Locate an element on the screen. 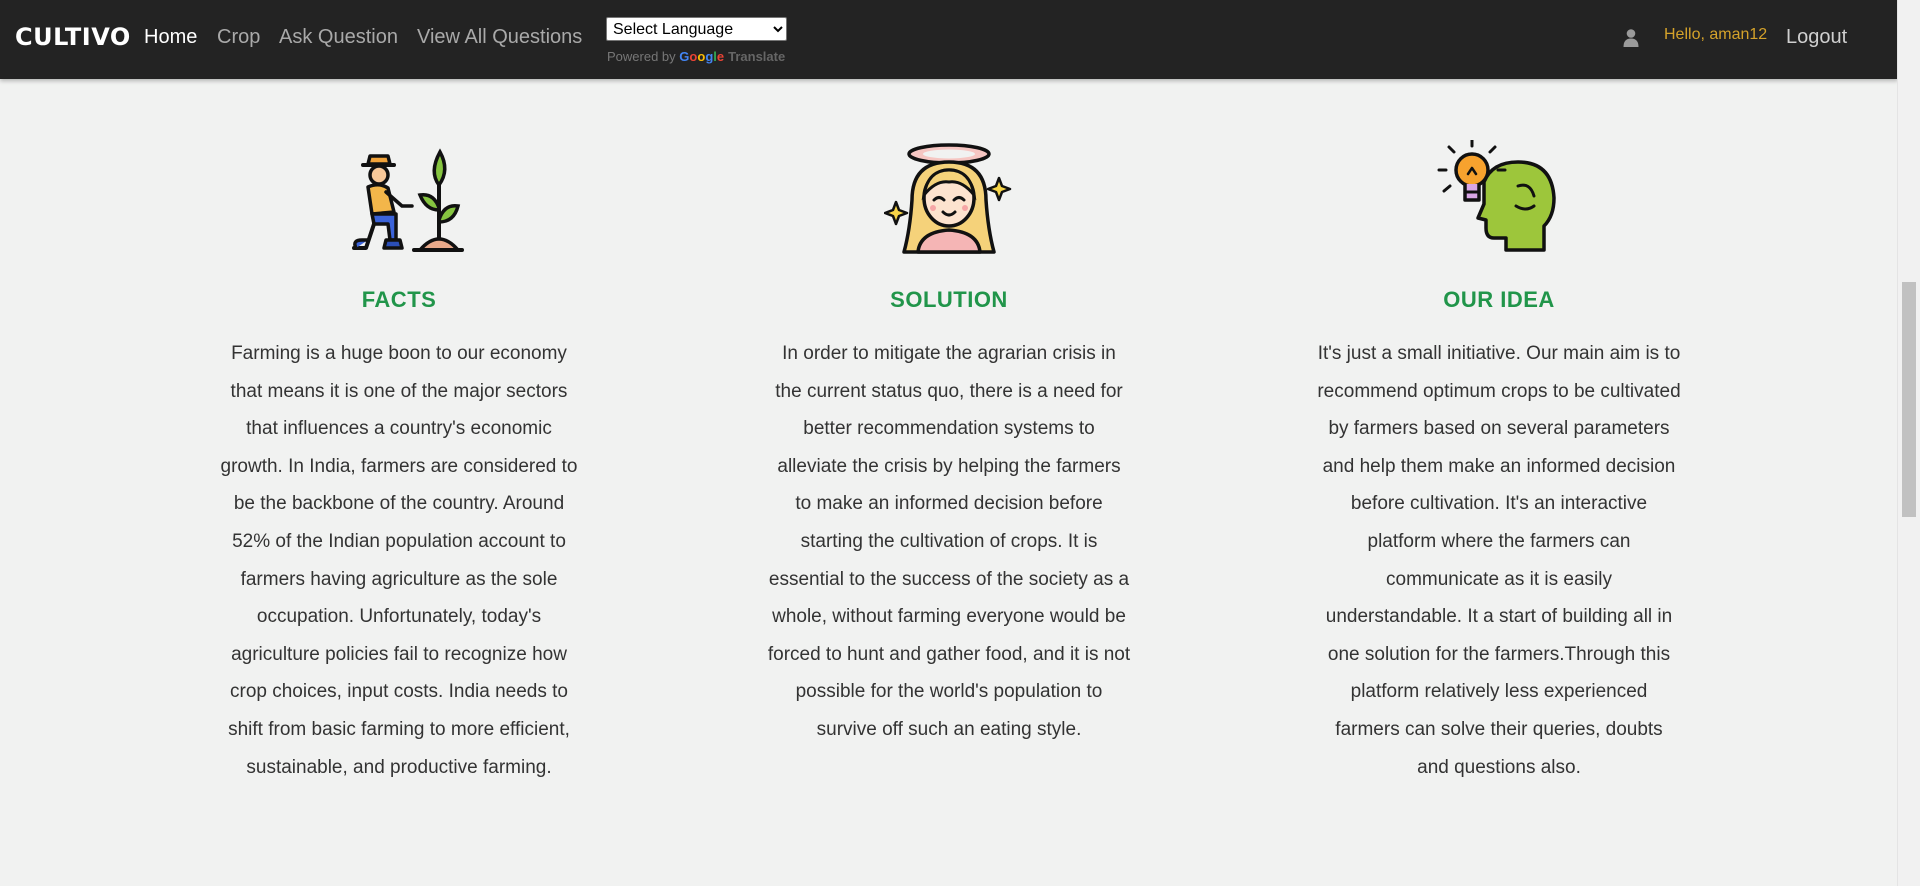  google-logo: Google is located at coordinates (702, 56).